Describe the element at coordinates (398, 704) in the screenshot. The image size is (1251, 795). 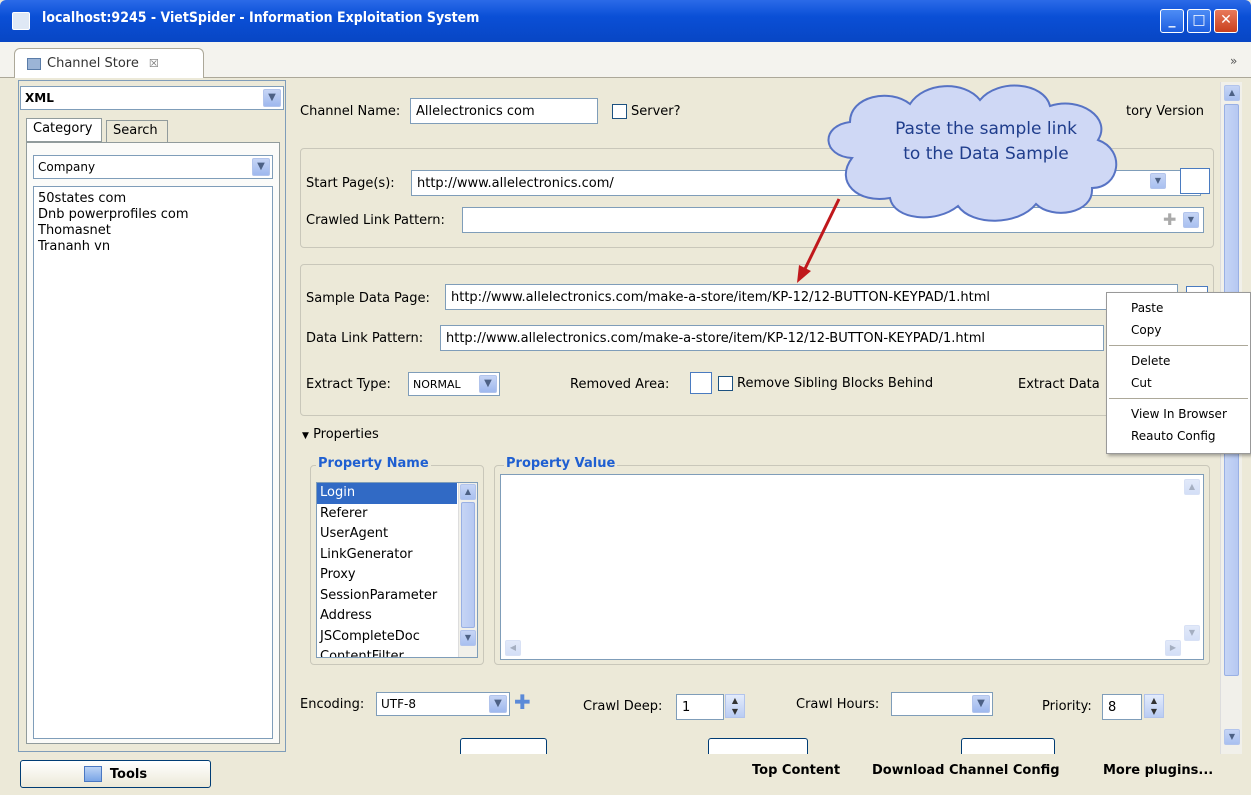
I see `encoding-value: UTF-8` at that location.